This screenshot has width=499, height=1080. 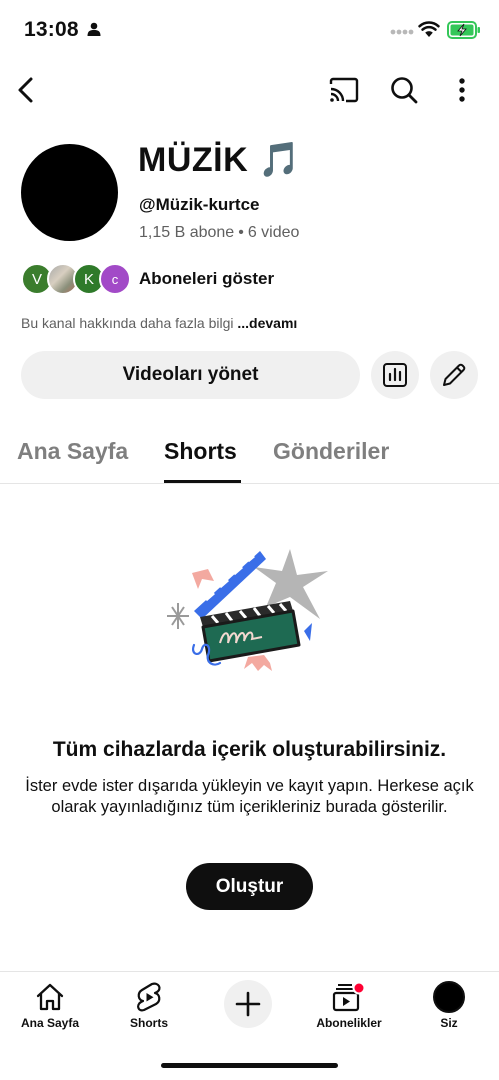 I want to click on manage-videos-button: Videoları yönet, so click(x=190, y=375).